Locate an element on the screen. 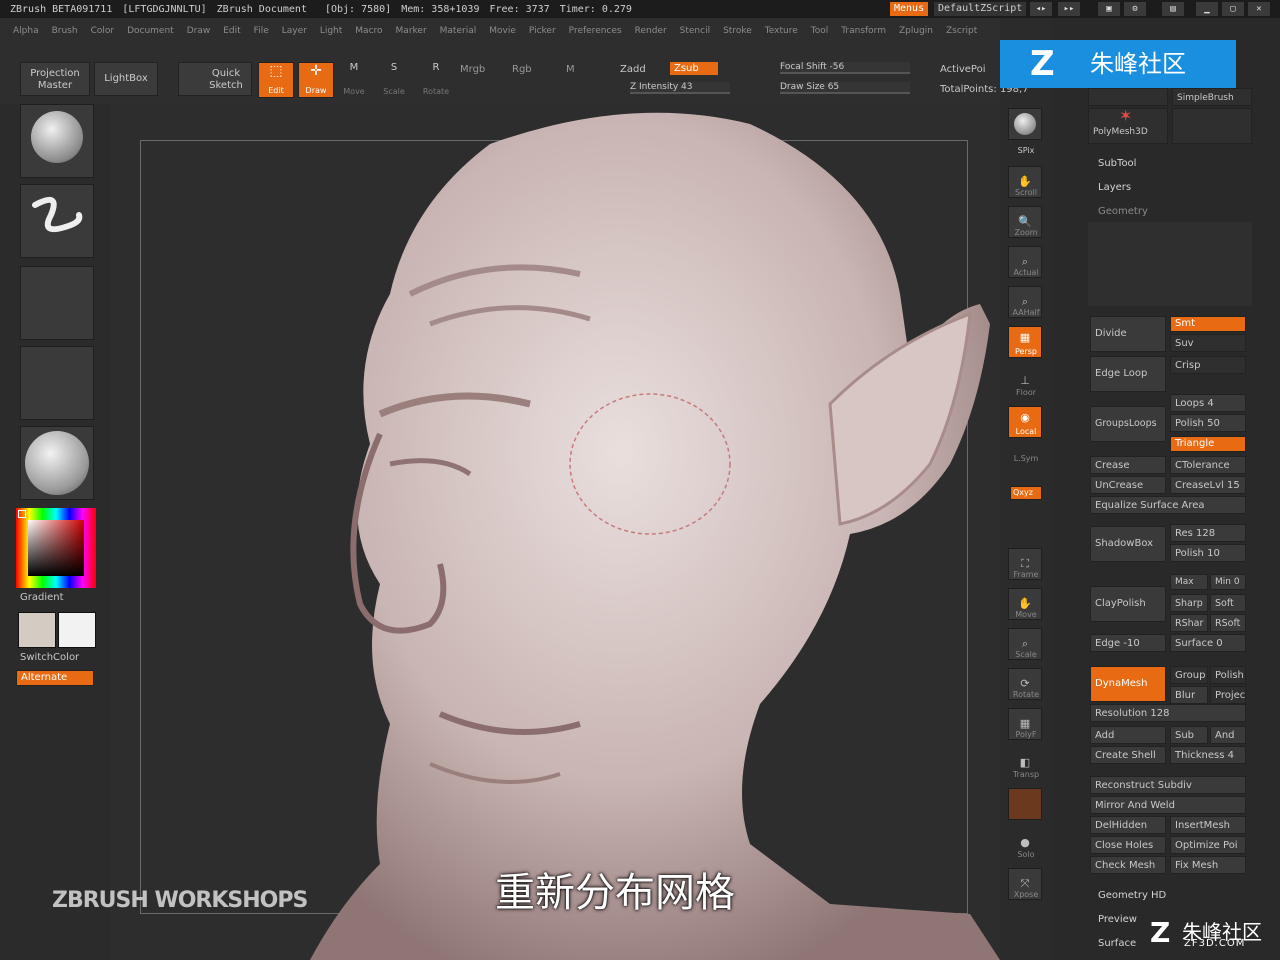 This screenshot has width=1280, height=960. max-slider: Max is located at coordinates (1189, 582).